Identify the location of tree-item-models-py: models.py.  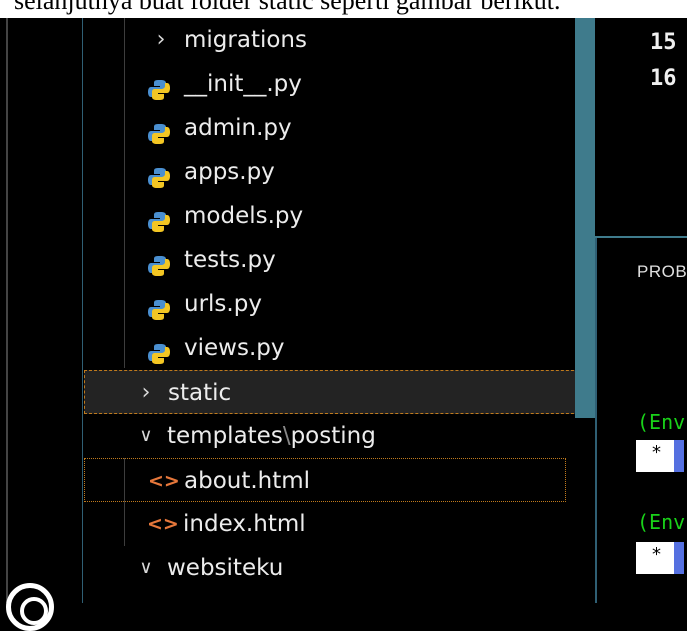
(283, 216).